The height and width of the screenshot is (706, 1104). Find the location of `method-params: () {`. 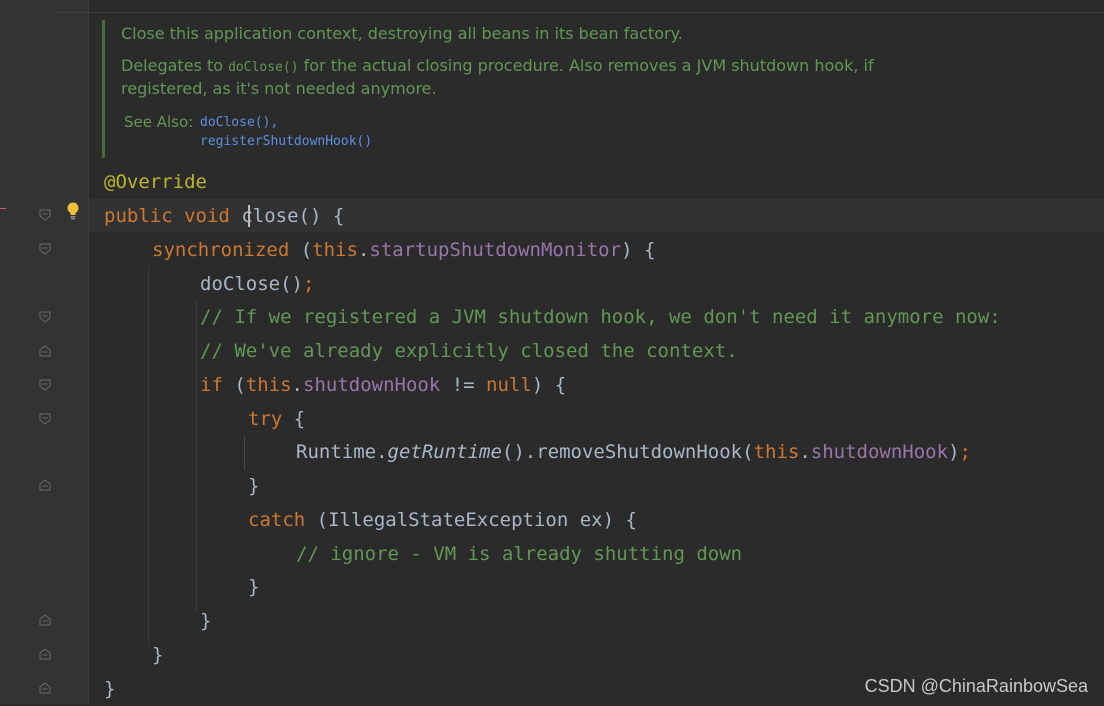

method-params: () { is located at coordinates (321, 216).